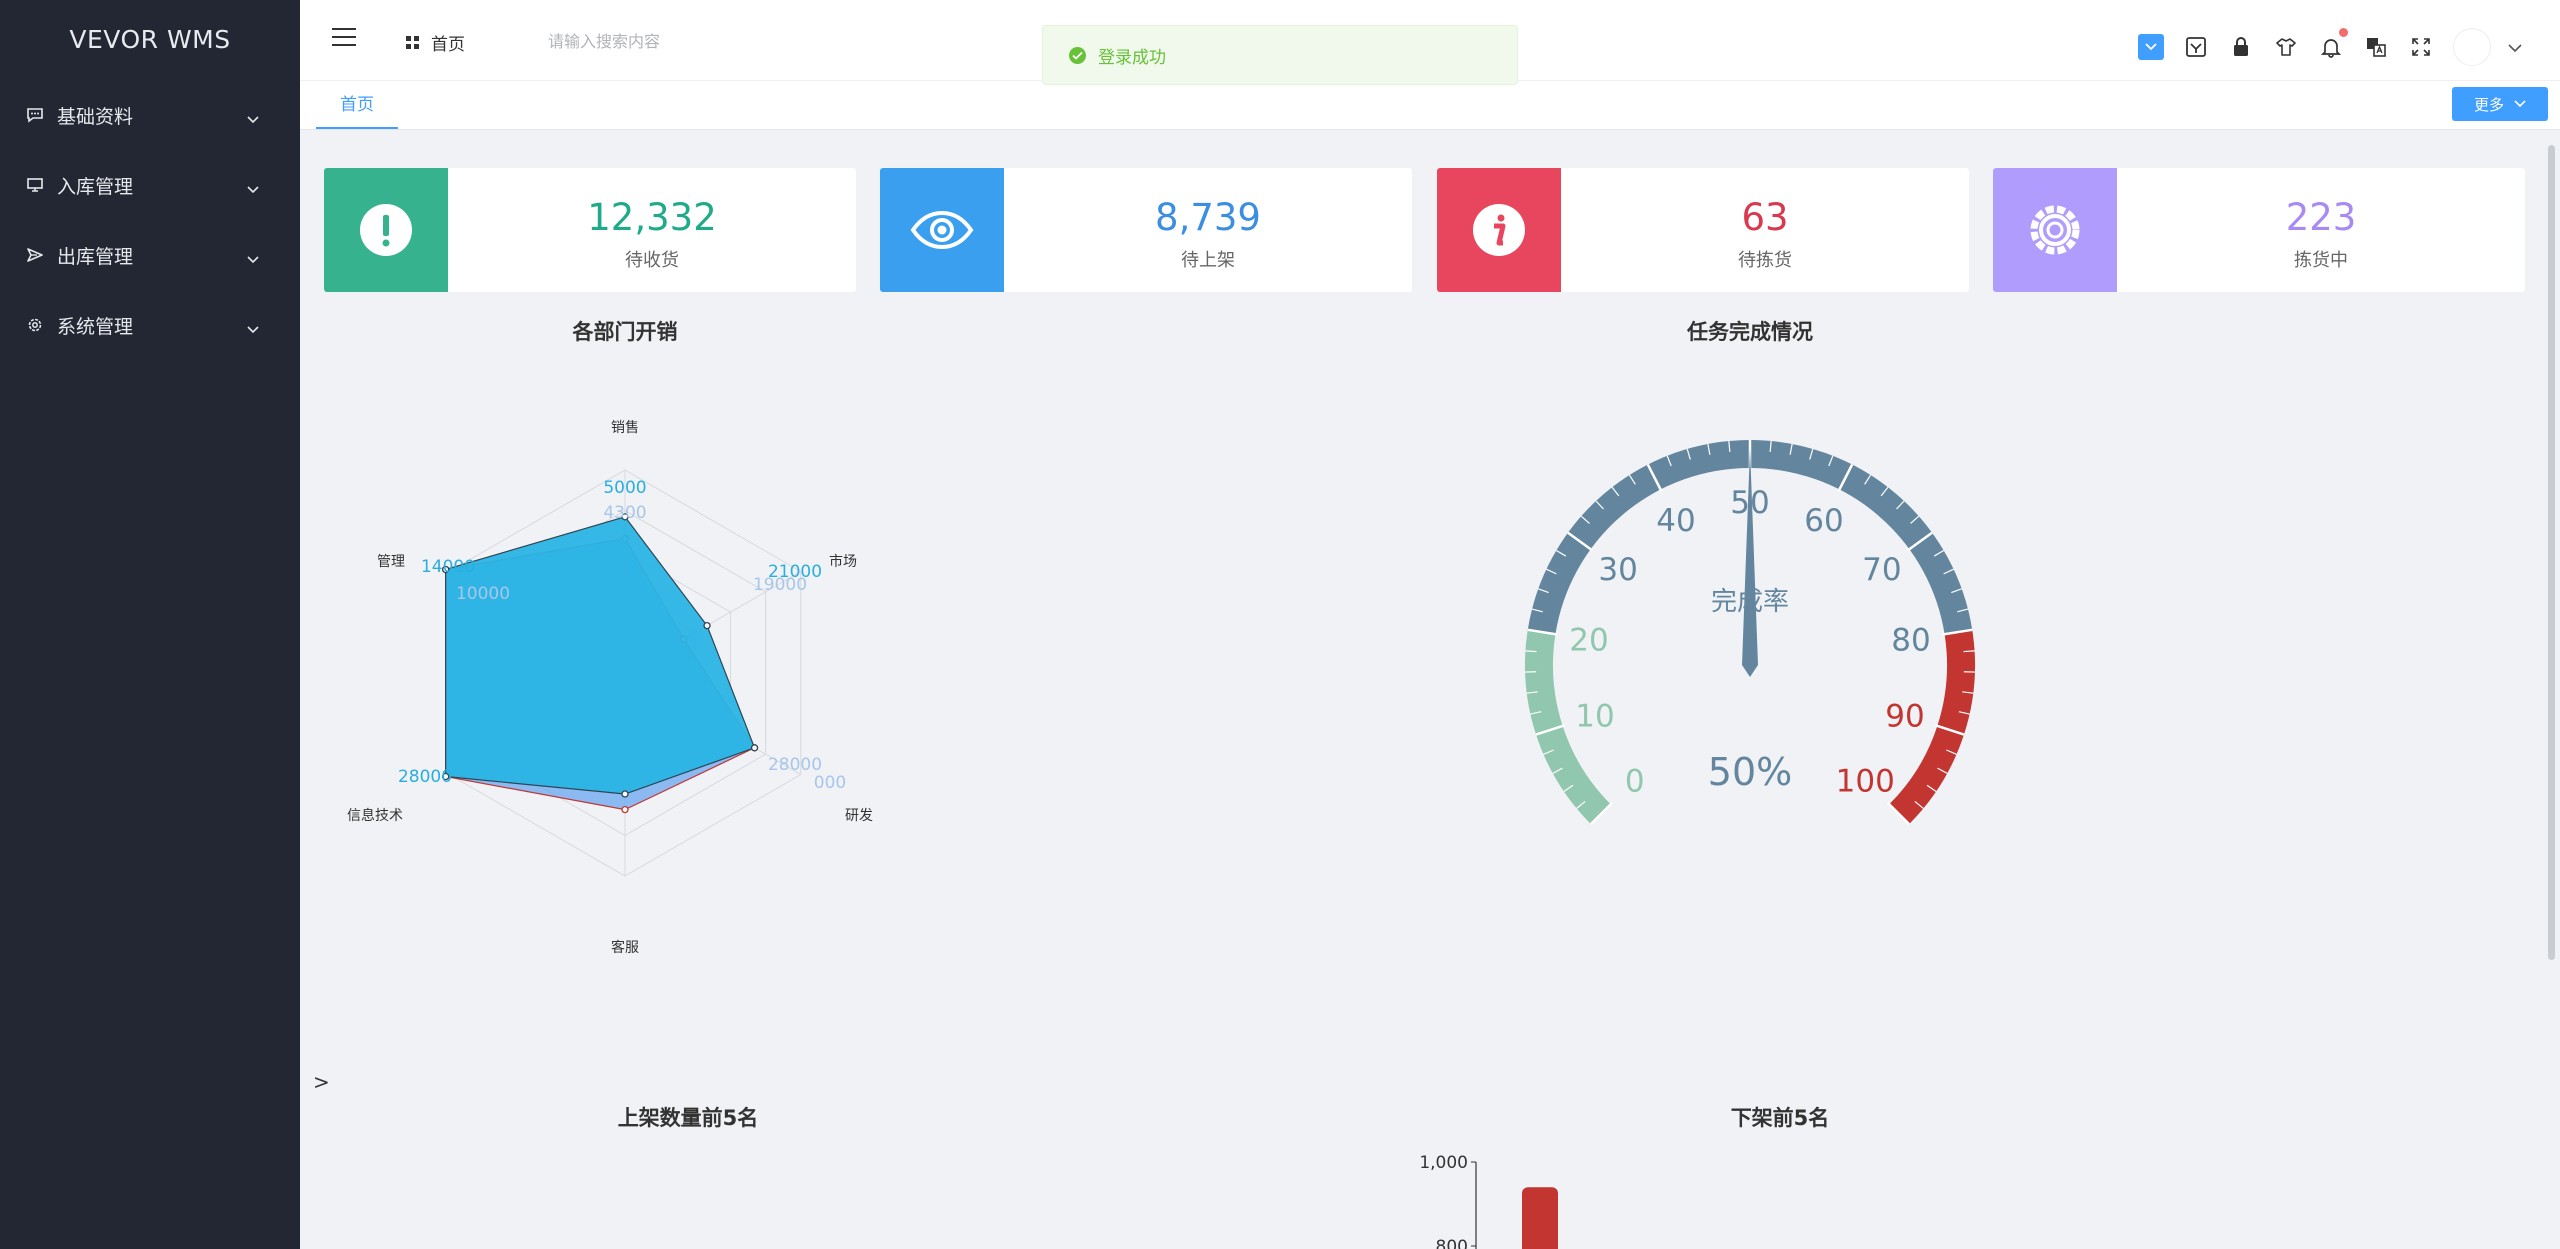 Image resolution: width=2560 pixels, height=1249 pixels. I want to click on grid-icon, so click(412, 42).